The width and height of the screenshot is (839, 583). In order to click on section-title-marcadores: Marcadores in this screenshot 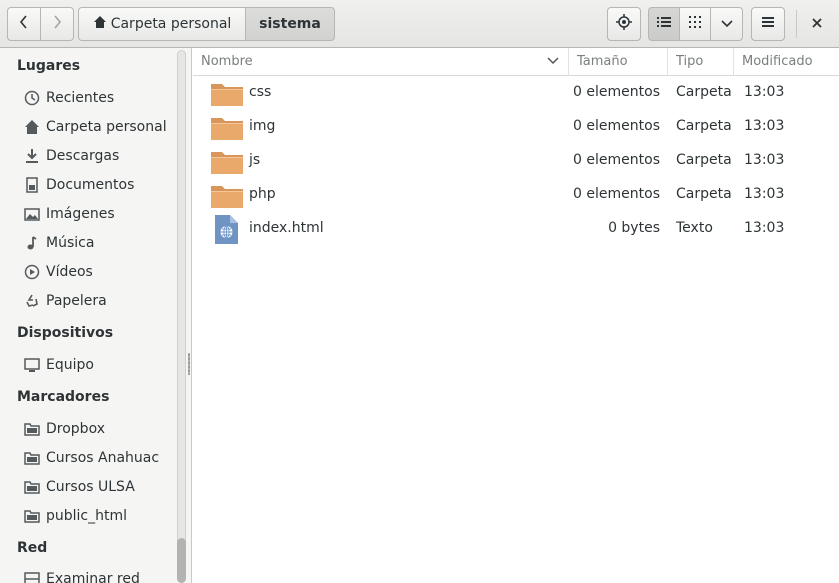, I will do `click(63, 397)`.